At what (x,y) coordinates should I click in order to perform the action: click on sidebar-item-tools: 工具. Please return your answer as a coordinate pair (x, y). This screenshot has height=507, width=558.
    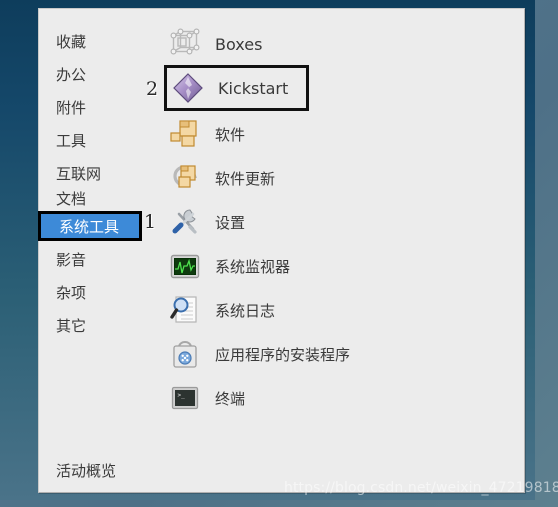
    Looking at the image, I should click on (94, 140).